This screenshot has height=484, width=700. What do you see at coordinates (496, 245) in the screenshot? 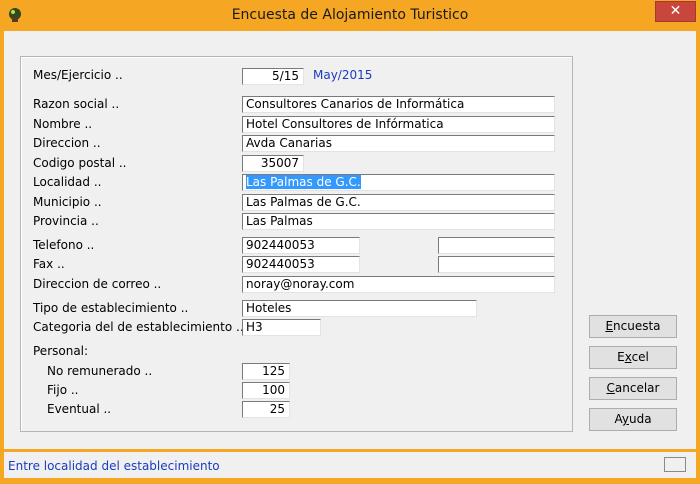
I see `telefono2-input` at bounding box center [496, 245].